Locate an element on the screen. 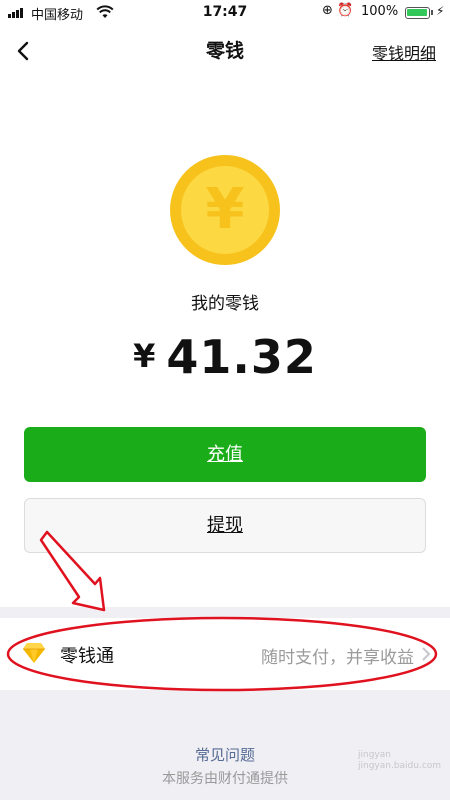  chevron-right-icon is located at coordinates (426, 654).